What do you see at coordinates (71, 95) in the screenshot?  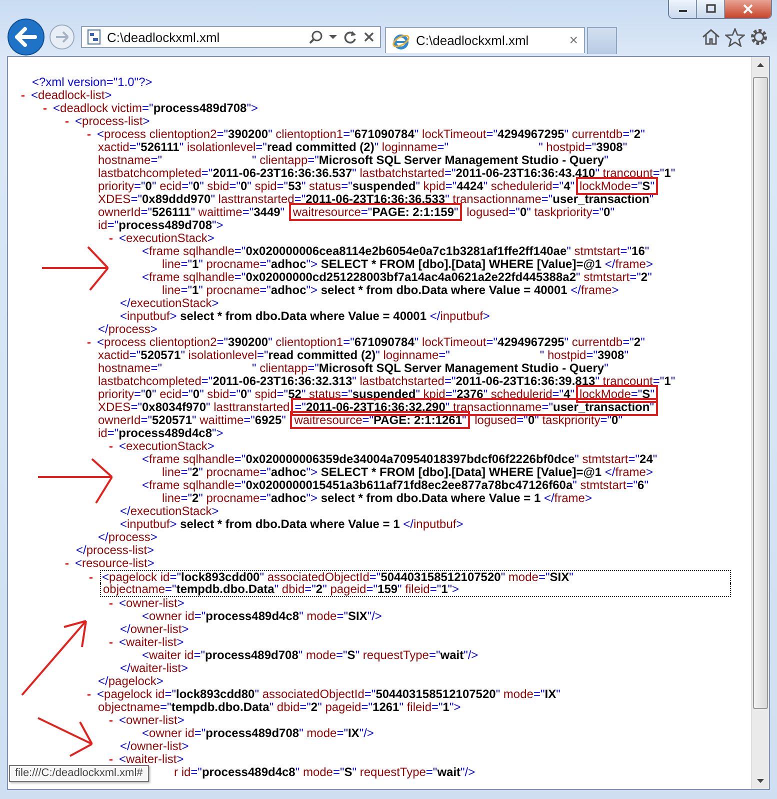 I see `xml-text: <deadlock-list>` at bounding box center [71, 95].